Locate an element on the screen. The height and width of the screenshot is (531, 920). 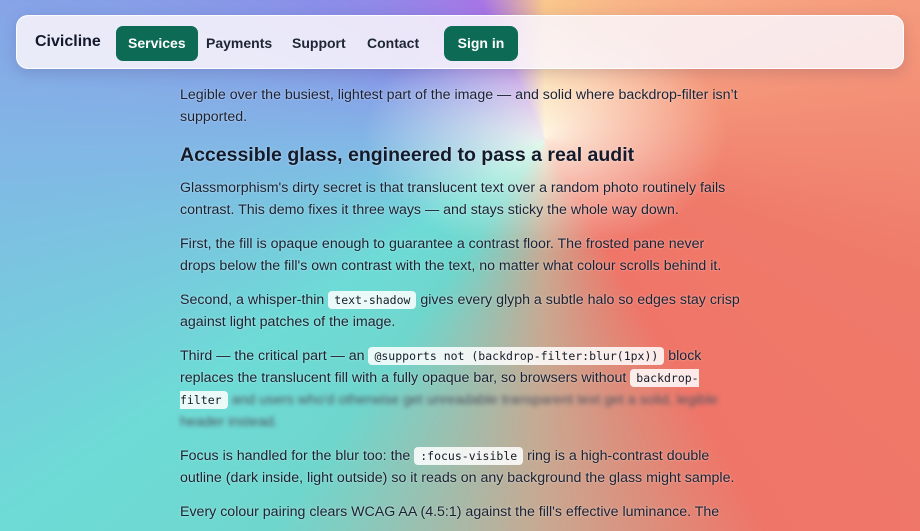
text-shadow-code: text-shadow is located at coordinates (372, 300).